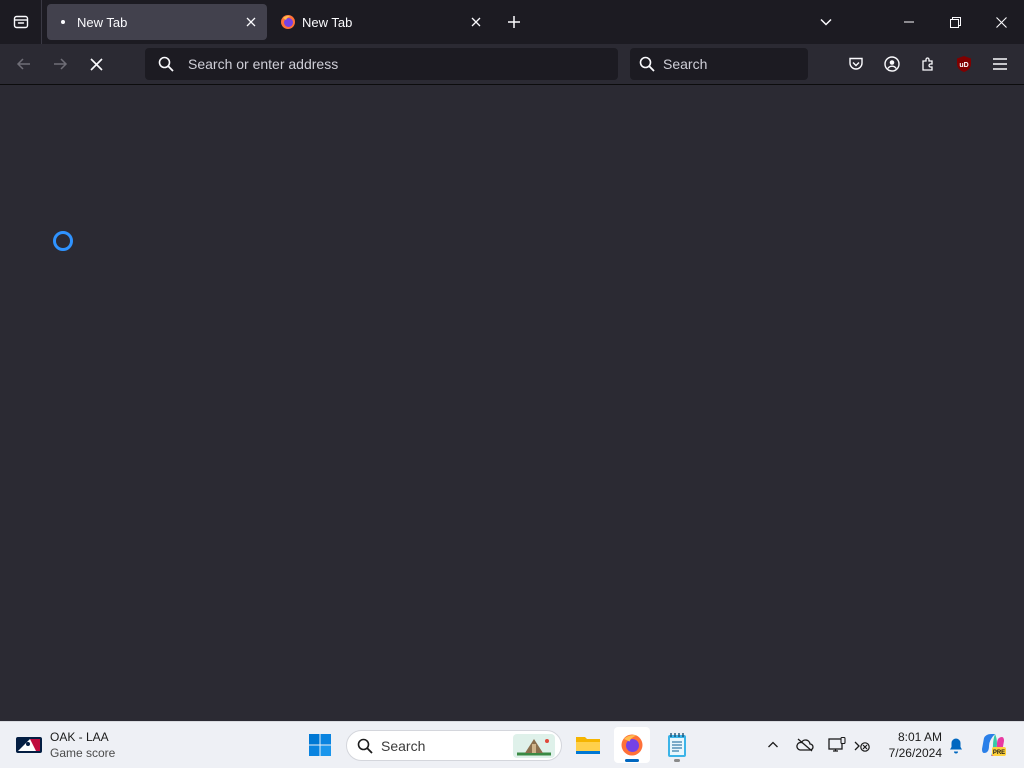 The width and height of the screenshot is (1024, 768). I want to click on tab-new-tab: New Tab, so click(382, 22).